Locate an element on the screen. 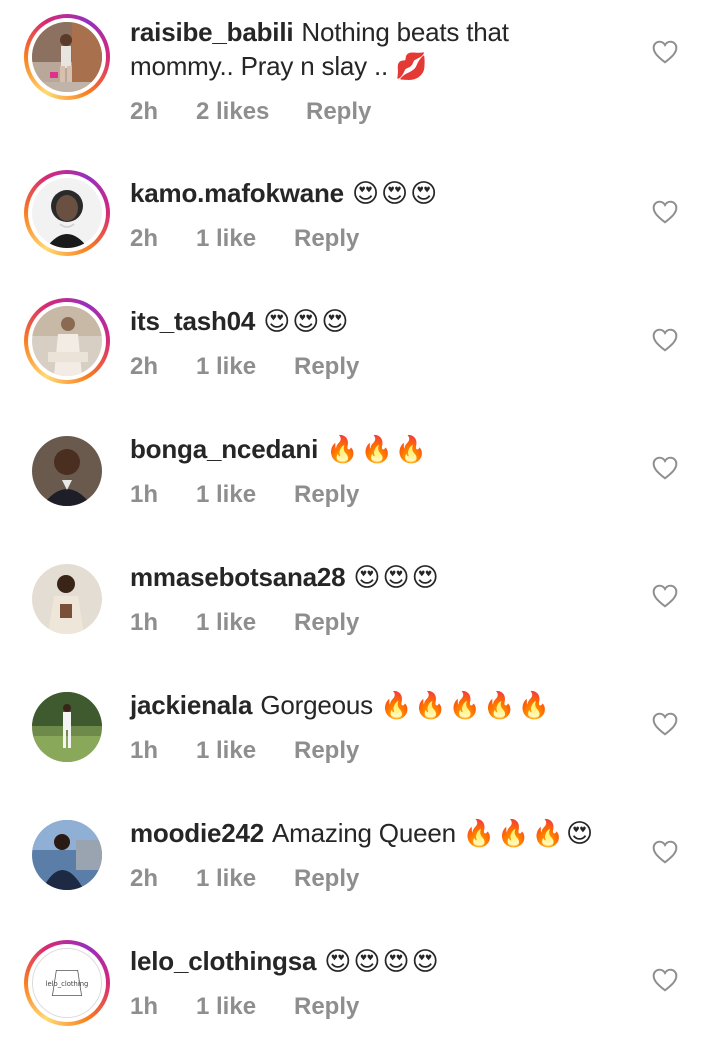 The width and height of the screenshot is (720, 1054). comment-item: bonga_ncedani 🔥🔥🔥 1h 1 like Reply is located at coordinates (360, 478).